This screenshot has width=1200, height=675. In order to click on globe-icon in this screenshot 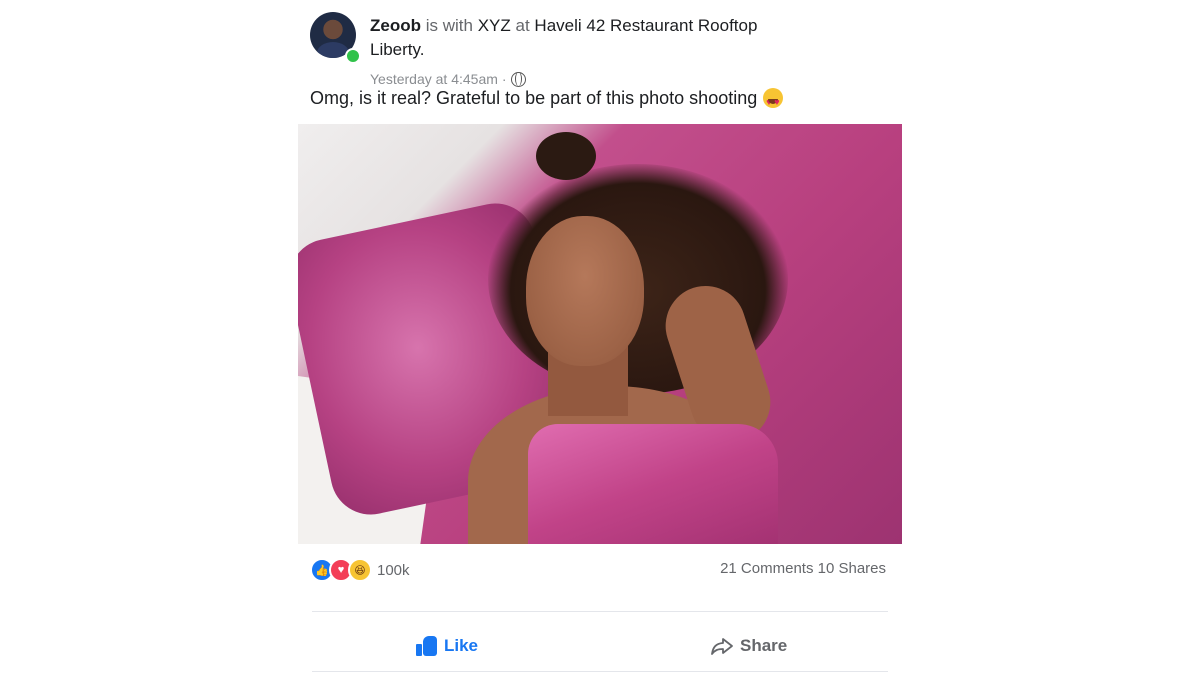, I will do `click(518, 79)`.